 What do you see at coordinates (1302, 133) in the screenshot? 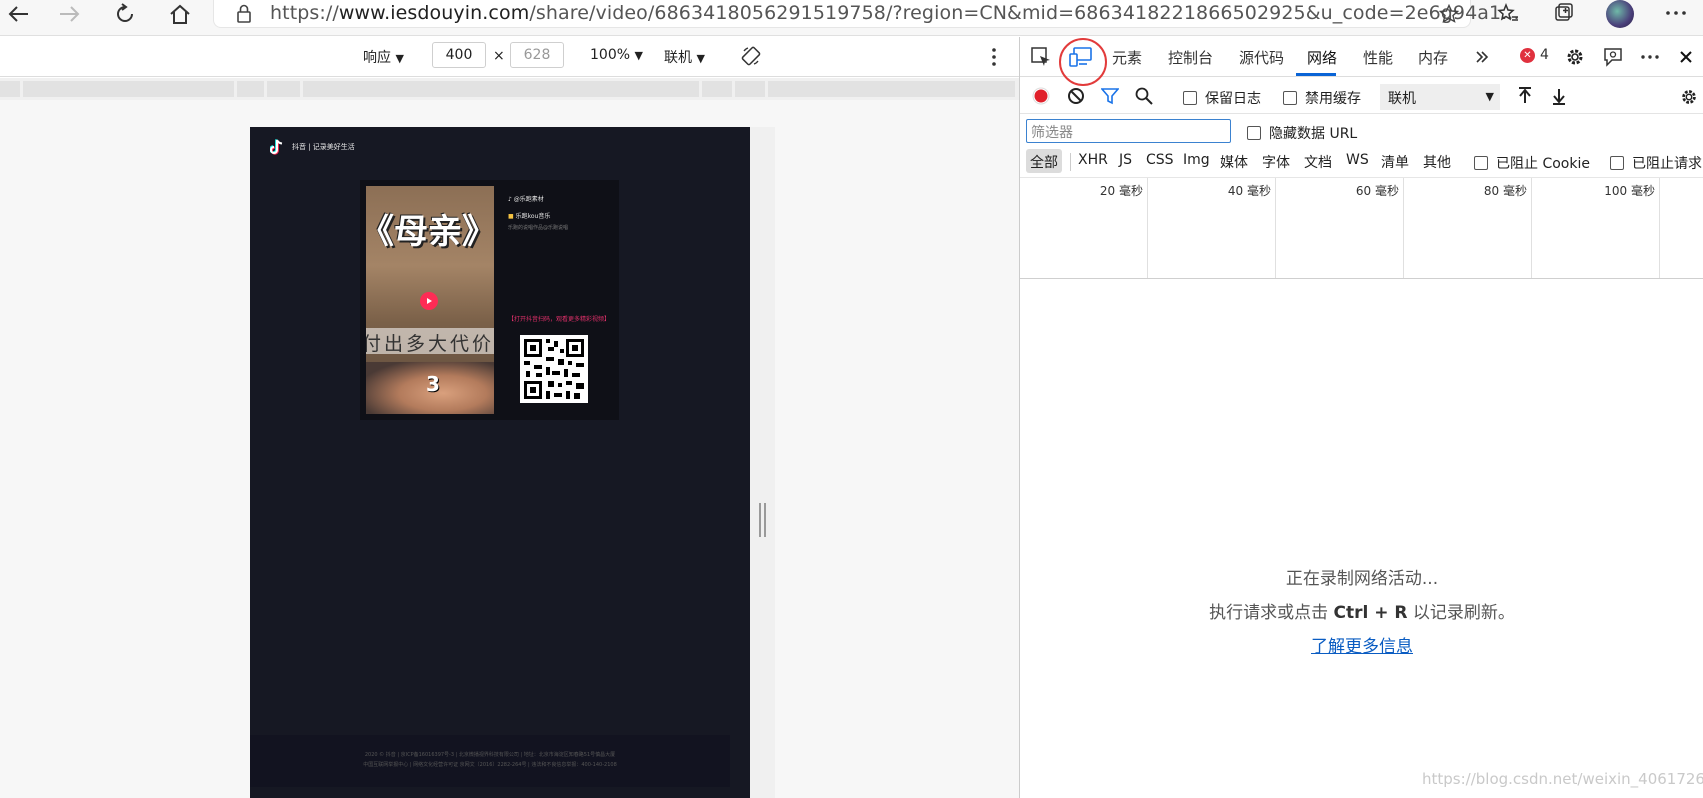
I see `hide-data-url-checkbox: 隐藏数据 URL` at bounding box center [1302, 133].